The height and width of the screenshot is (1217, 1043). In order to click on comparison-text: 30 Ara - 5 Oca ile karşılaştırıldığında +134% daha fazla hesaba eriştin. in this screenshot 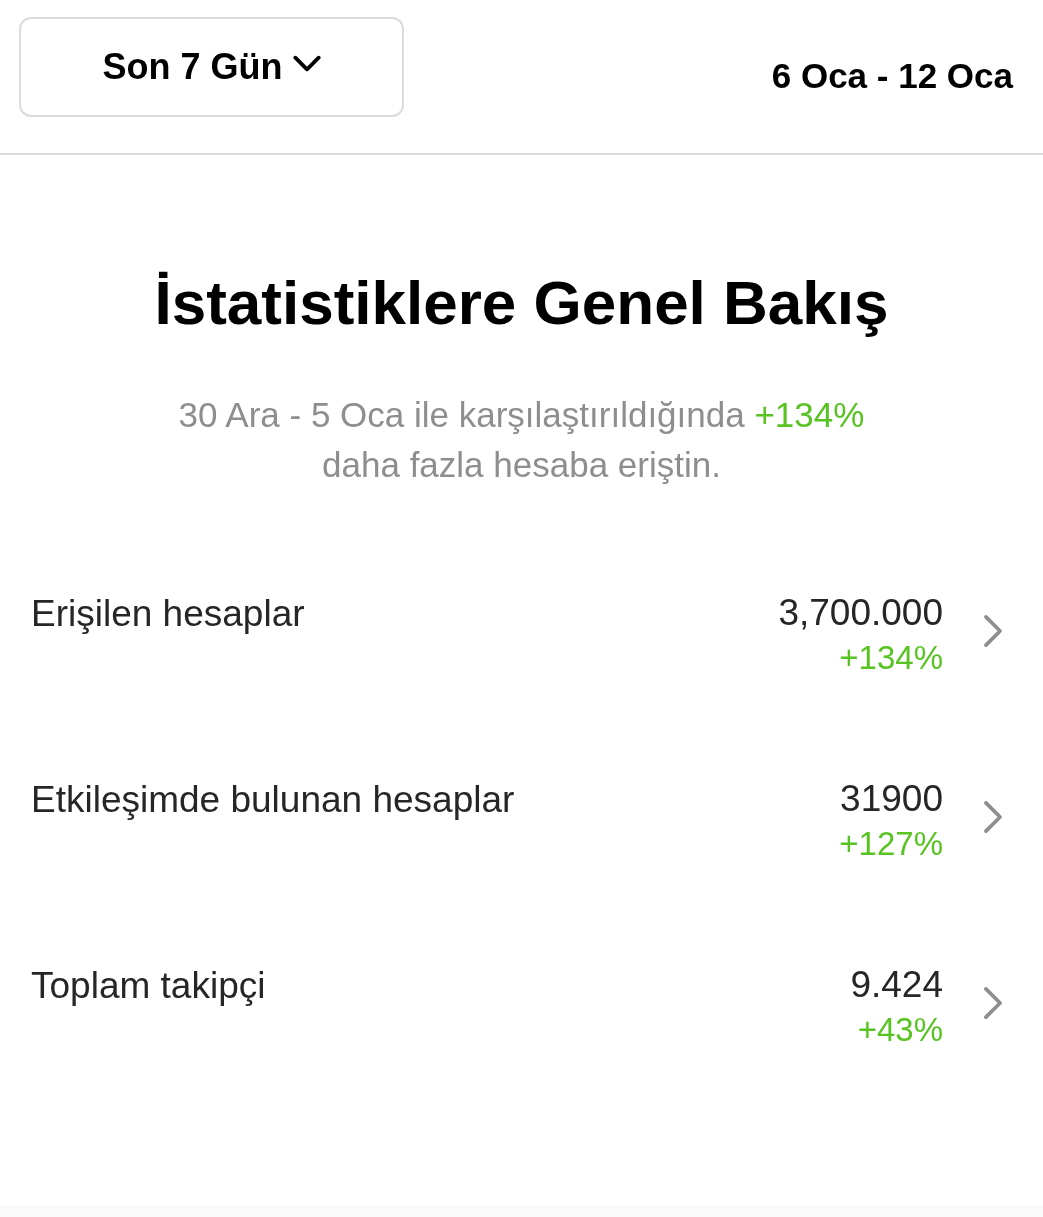, I will do `click(521, 440)`.